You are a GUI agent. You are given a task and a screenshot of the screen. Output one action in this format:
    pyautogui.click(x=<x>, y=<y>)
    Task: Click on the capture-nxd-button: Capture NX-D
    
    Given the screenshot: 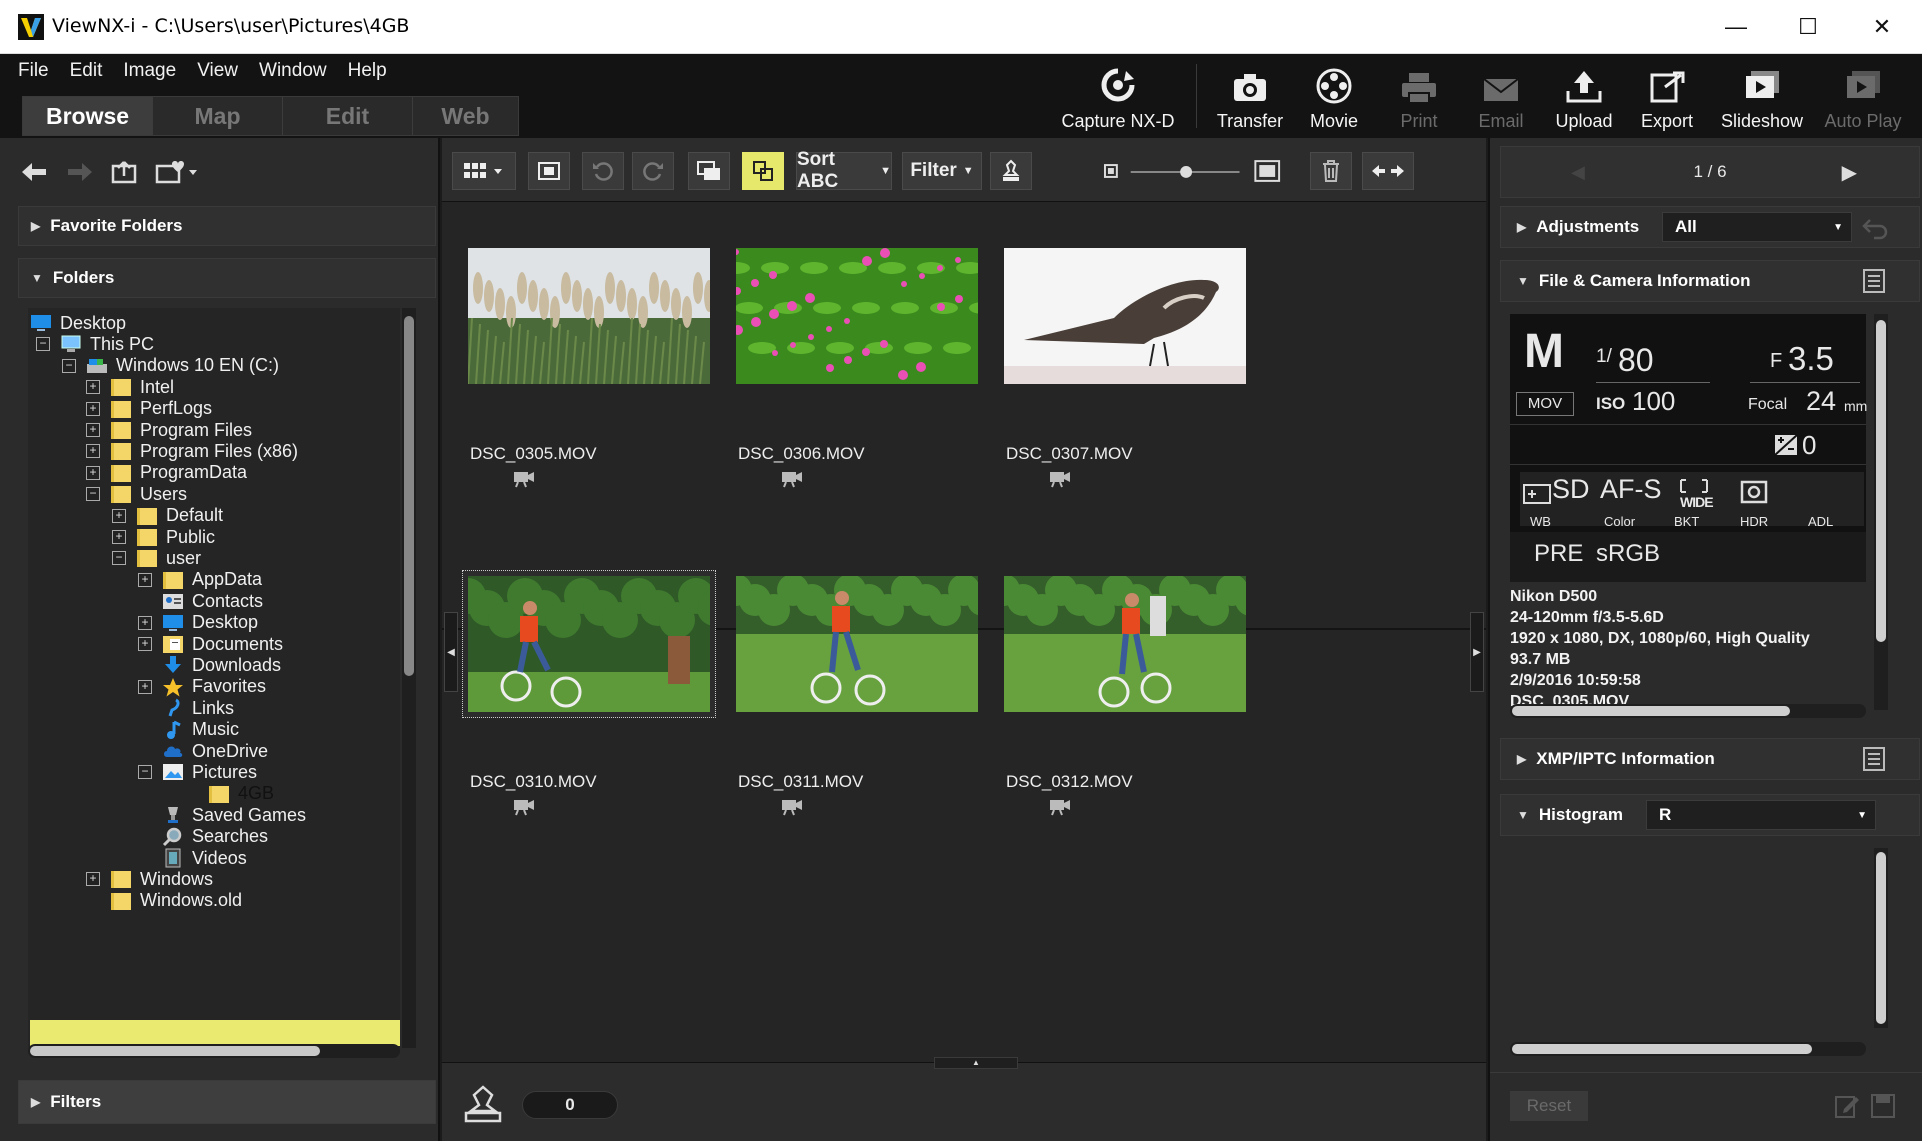 What is the action you would take?
    pyautogui.click(x=1118, y=96)
    